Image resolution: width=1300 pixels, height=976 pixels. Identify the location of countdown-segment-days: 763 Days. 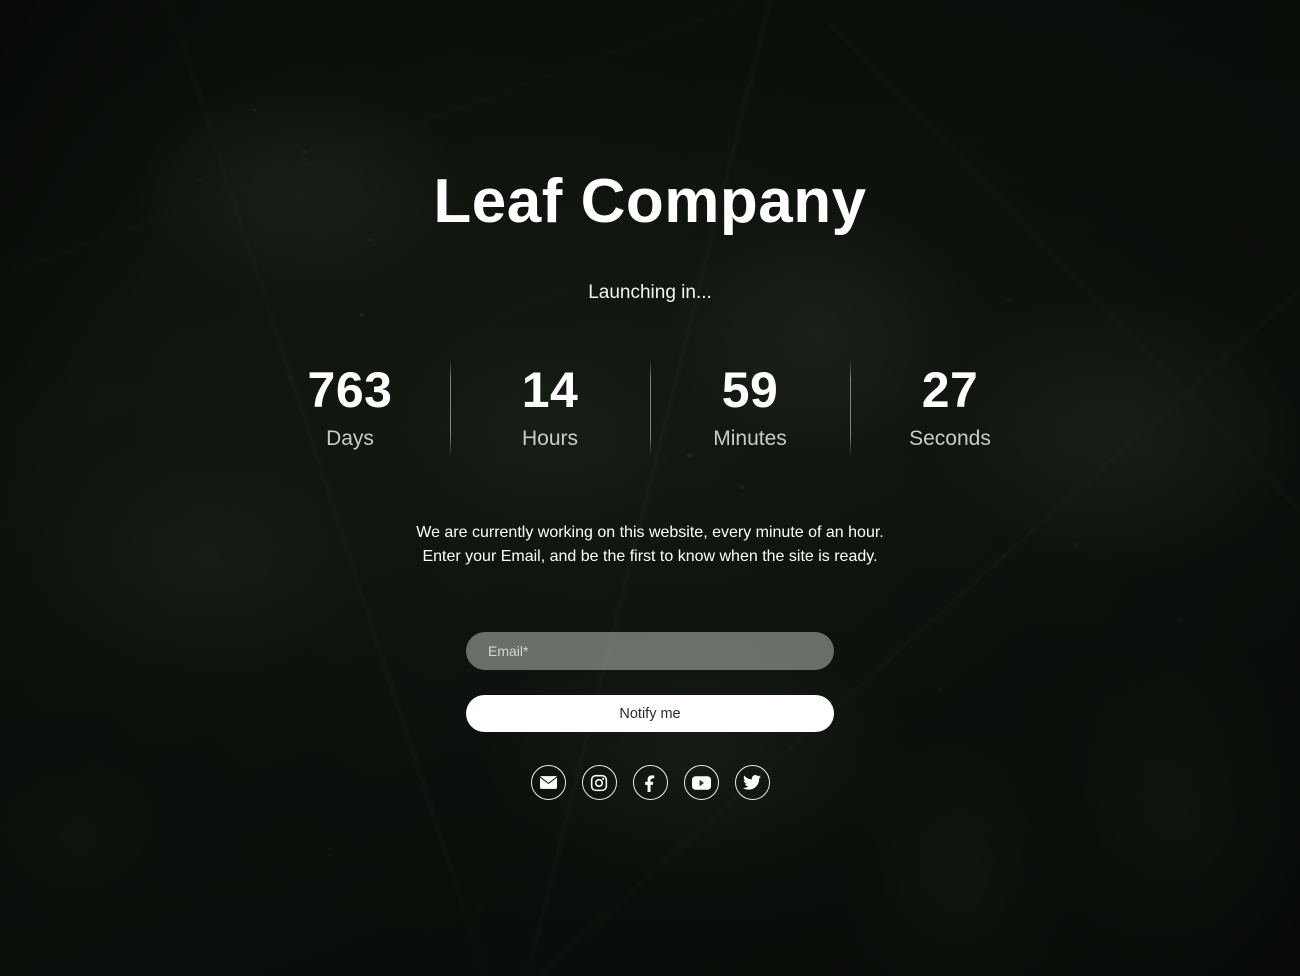
(350, 406).